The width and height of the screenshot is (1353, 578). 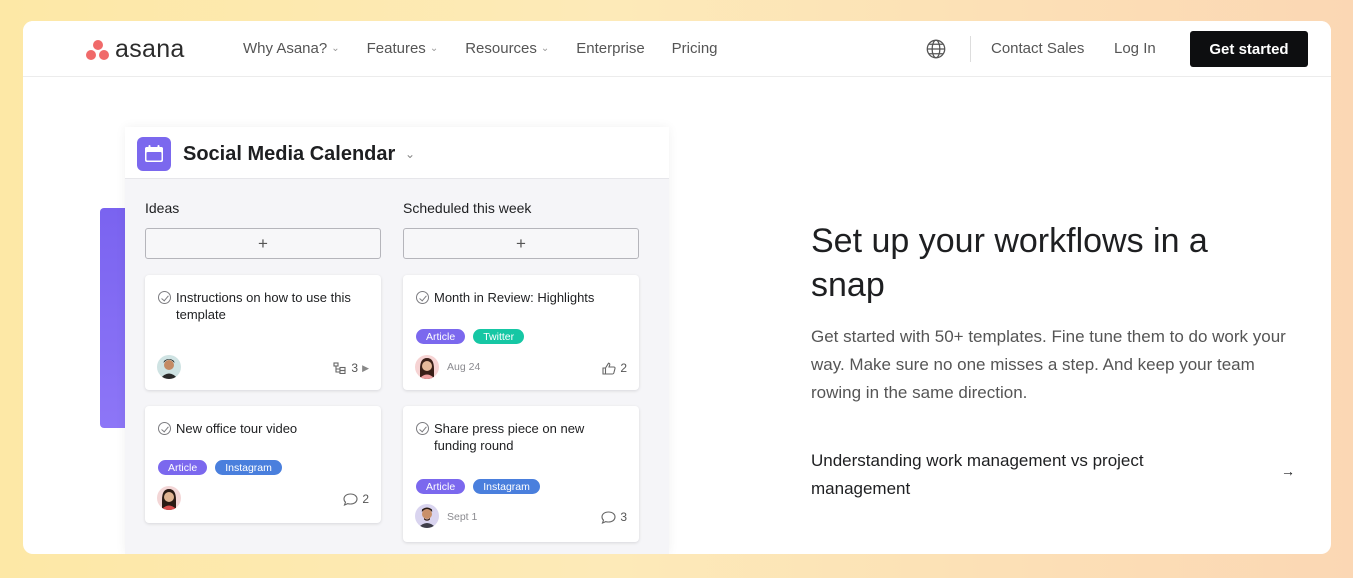 What do you see at coordinates (499, 336) in the screenshot?
I see `tag-twitter: Twitter` at bounding box center [499, 336].